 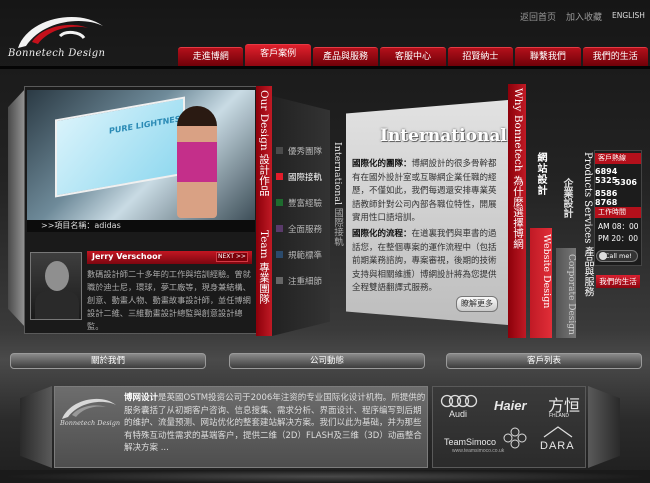 I want to click on showcase-screen-graphic, so click(x=120, y=147).